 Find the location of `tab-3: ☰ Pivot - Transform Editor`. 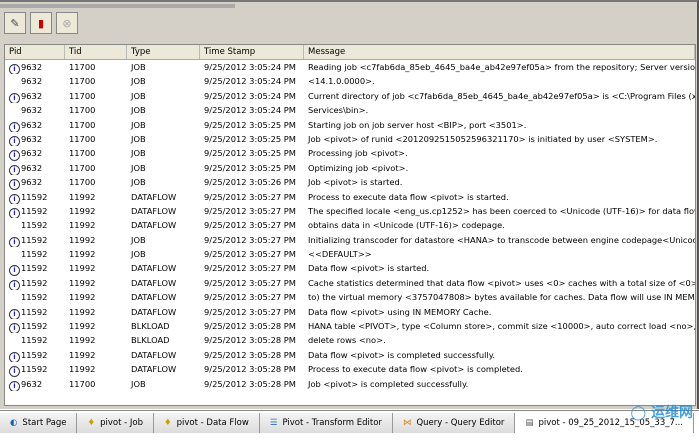

tab-3: ☰ Pivot - Transform Editor is located at coordinates (326, 423).